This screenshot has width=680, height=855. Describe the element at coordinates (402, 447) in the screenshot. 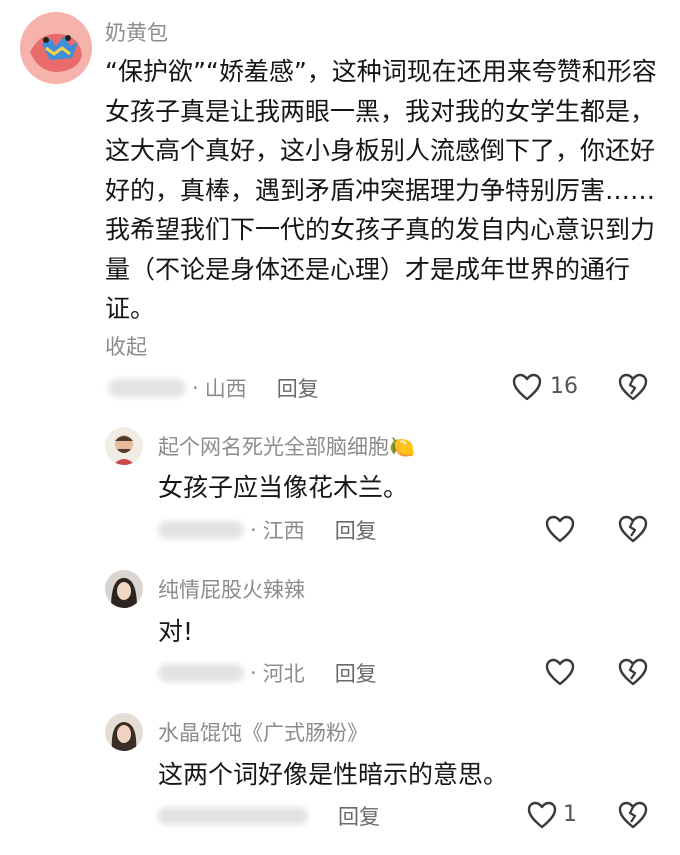

I see `lemon-emoji: 🍋` at that location.